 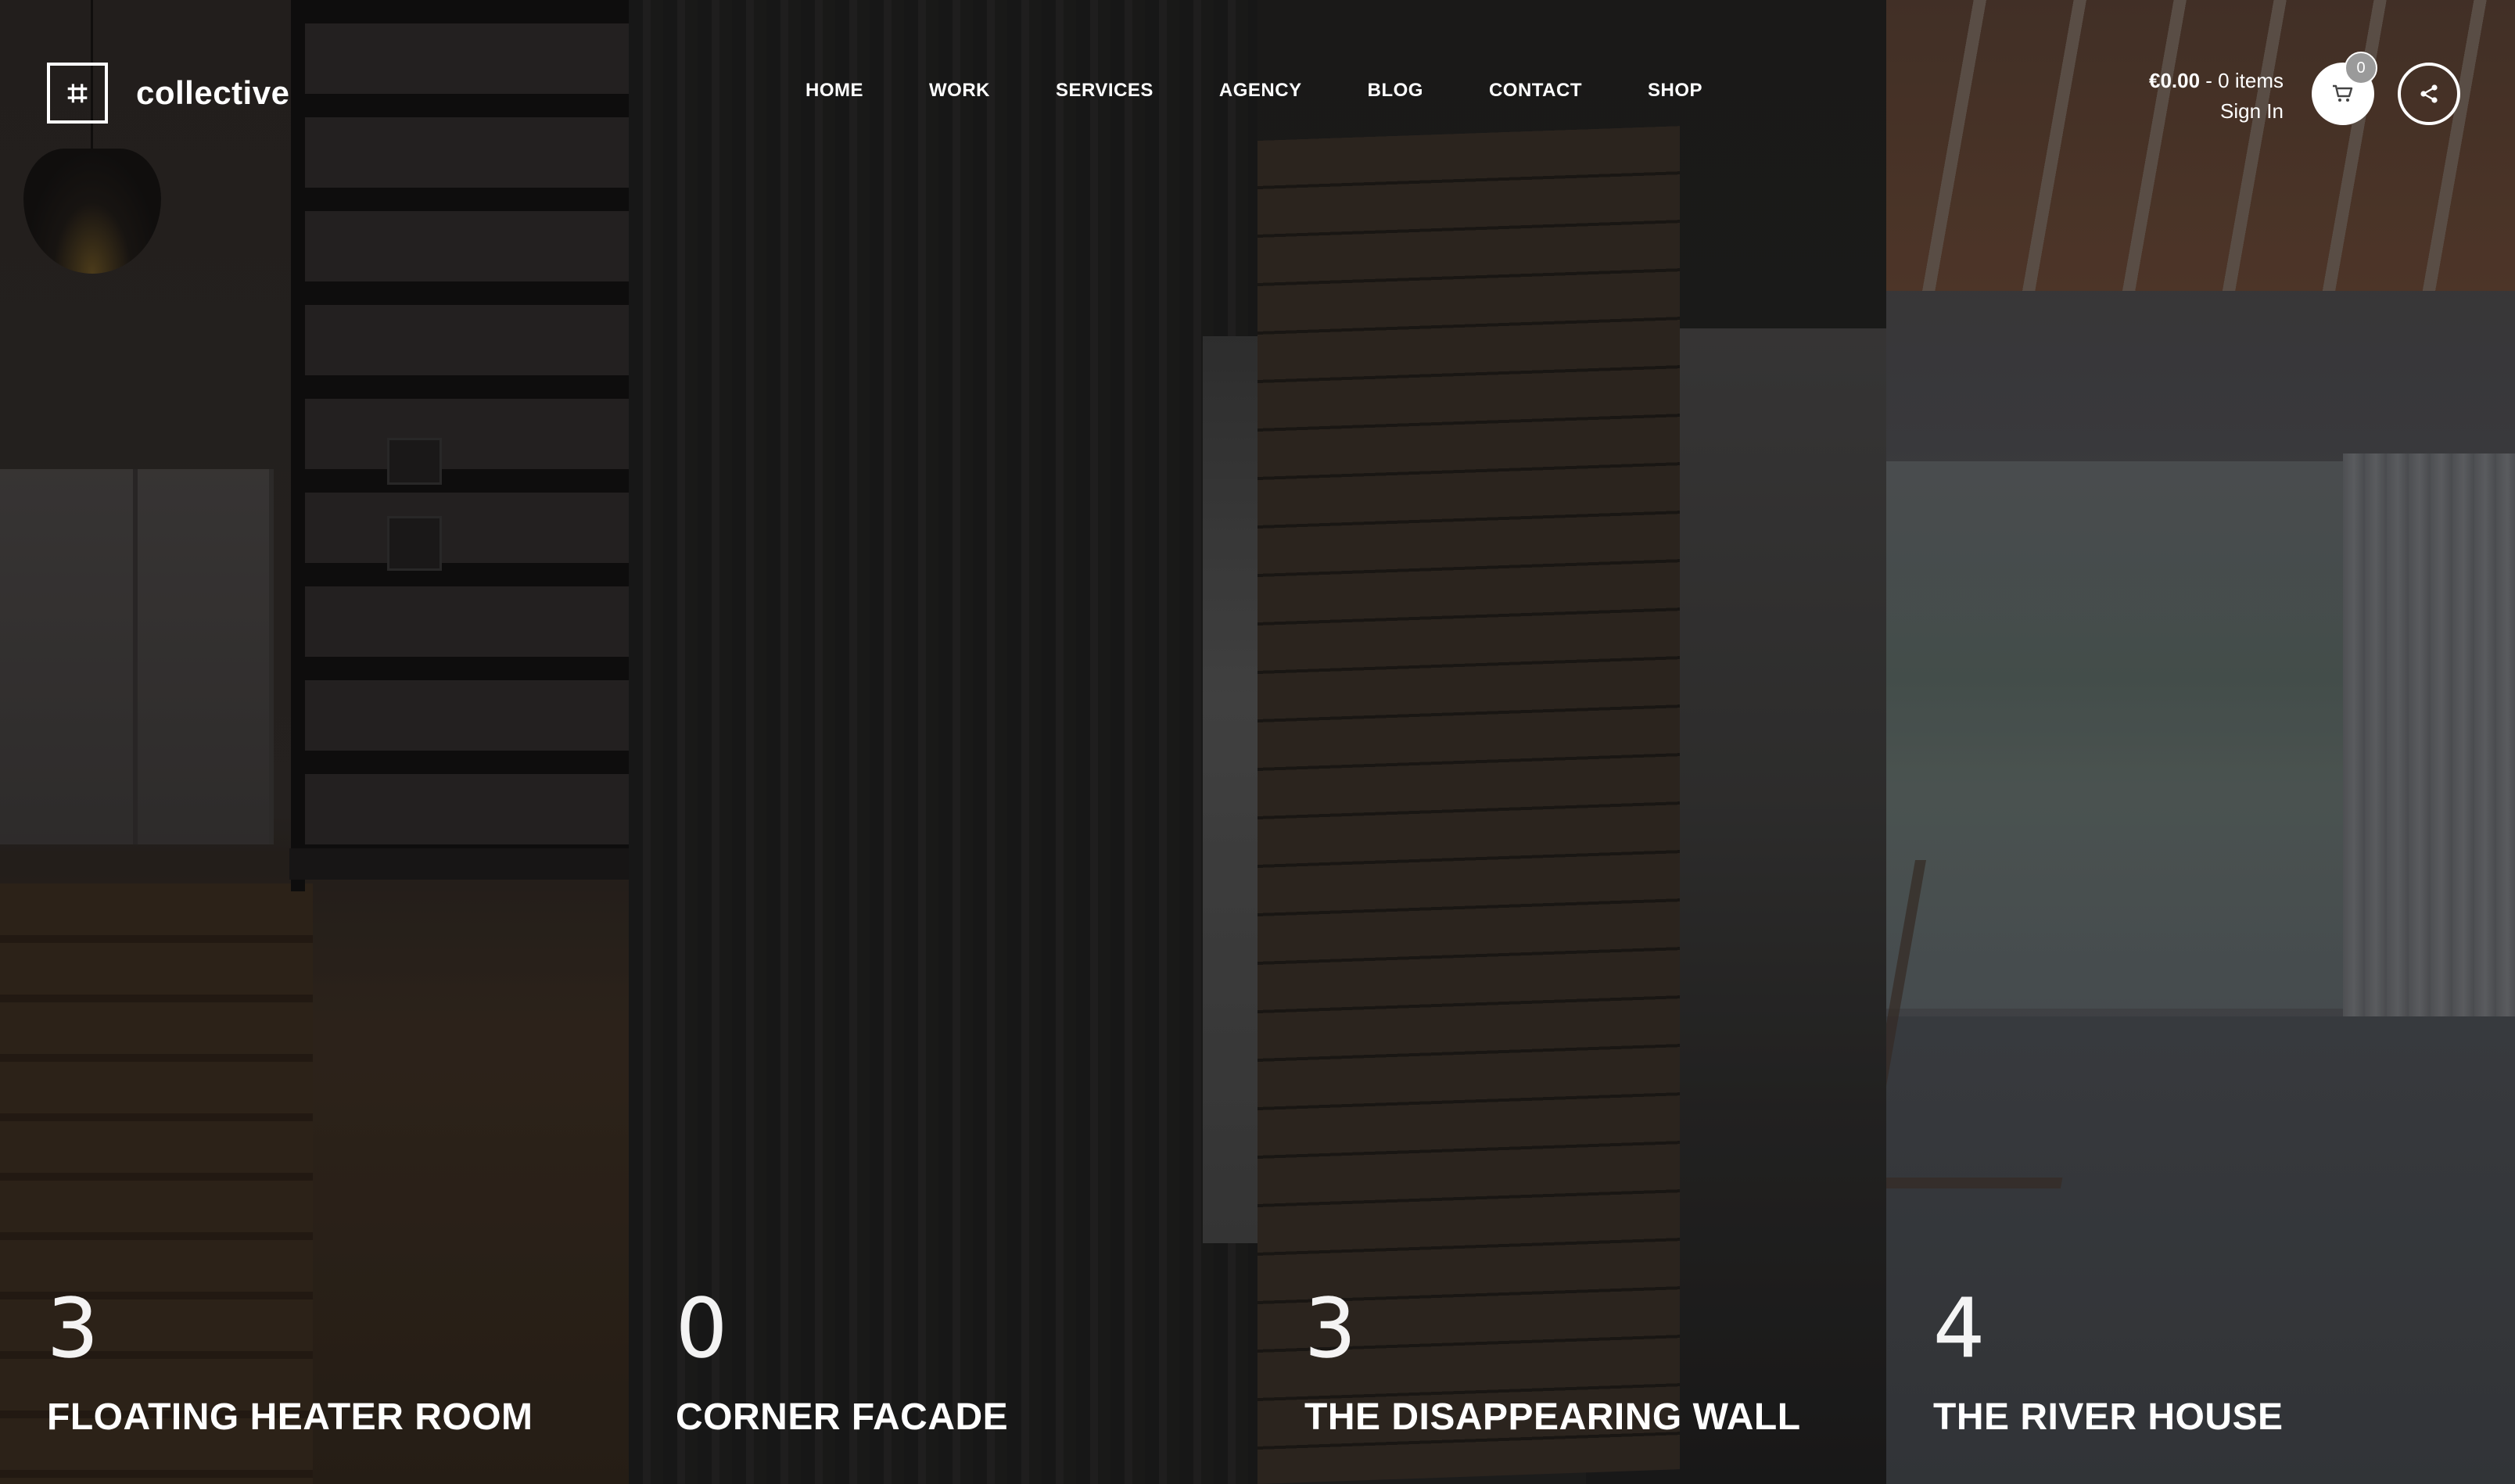 I want to click on brand-name: collective, so click(x=213, y=92).